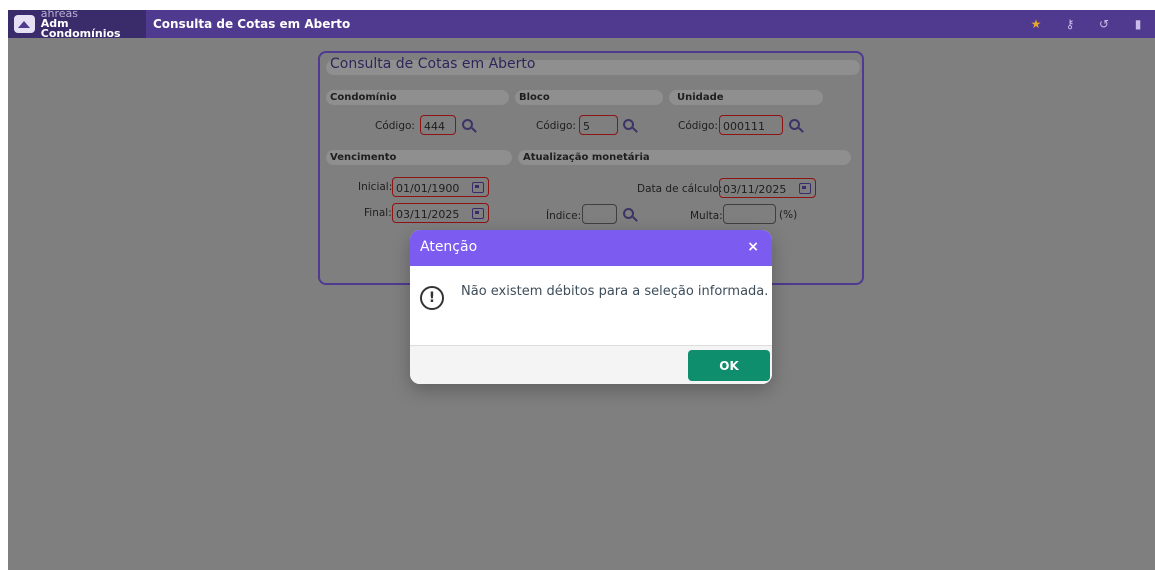  Describe the element at coordinates (749, 214) in the screenshot. I see `multa-input` at that location.